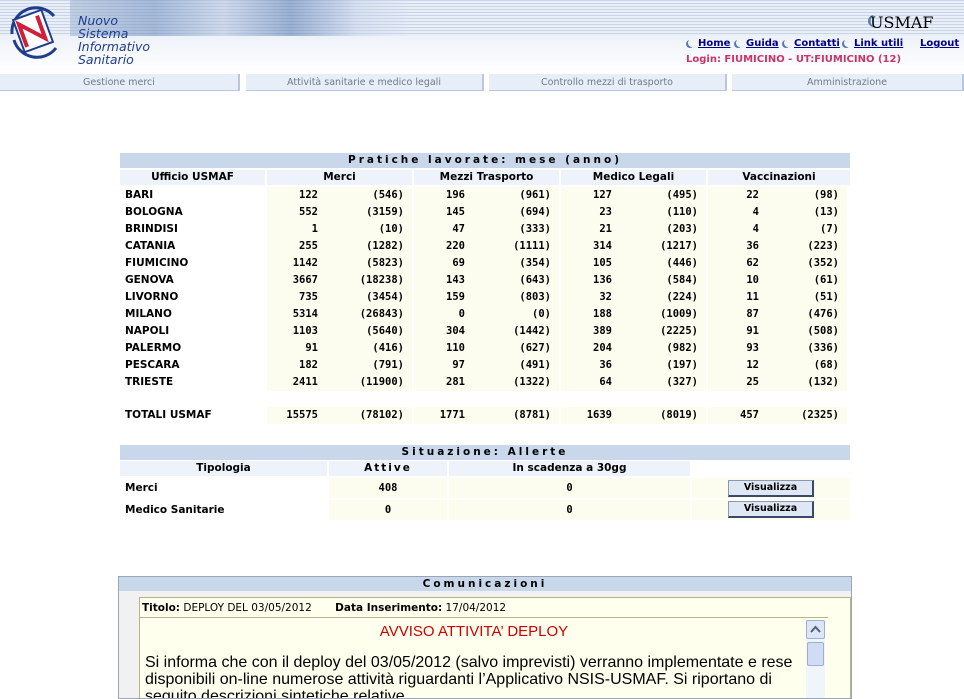 The width and height of the screenshot is (964, 699). I want to click on home-link: Home, so click(709, 43).